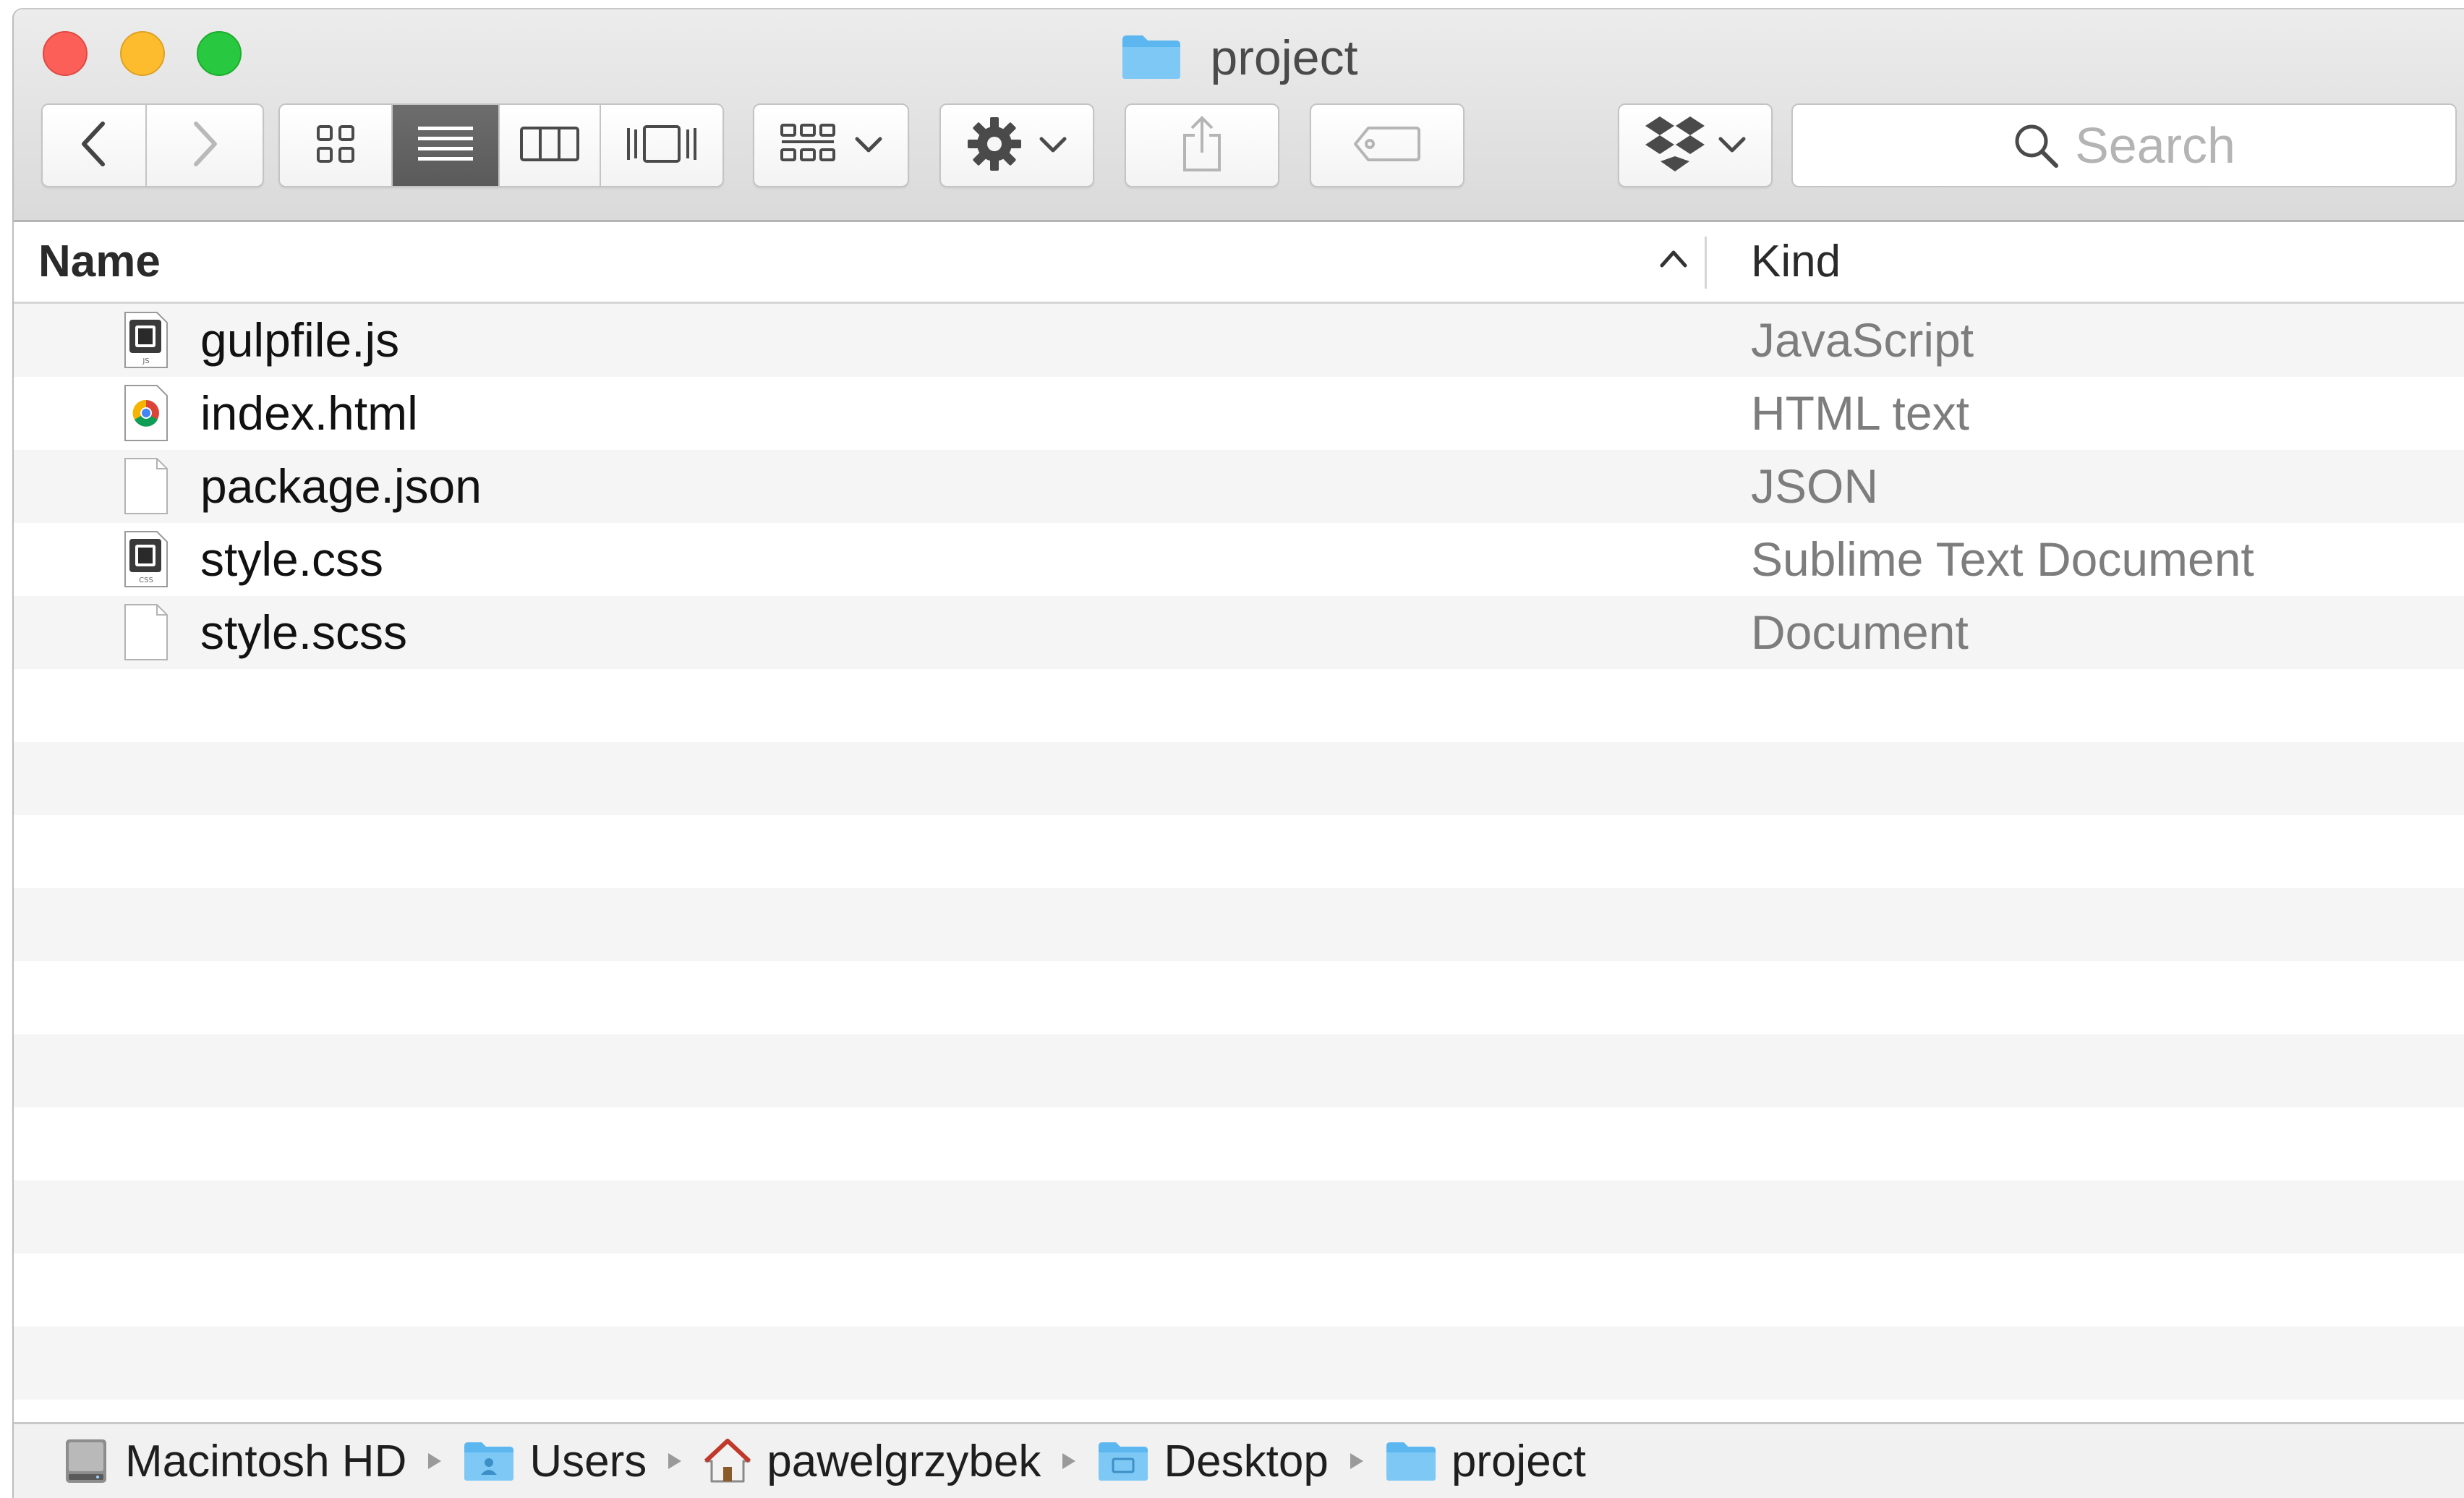 This screenshot has height=1498, width=2464. Describe the element at coordinates (1860, 413) in the screenshot. I see `file-kind: HTML text` at that location.